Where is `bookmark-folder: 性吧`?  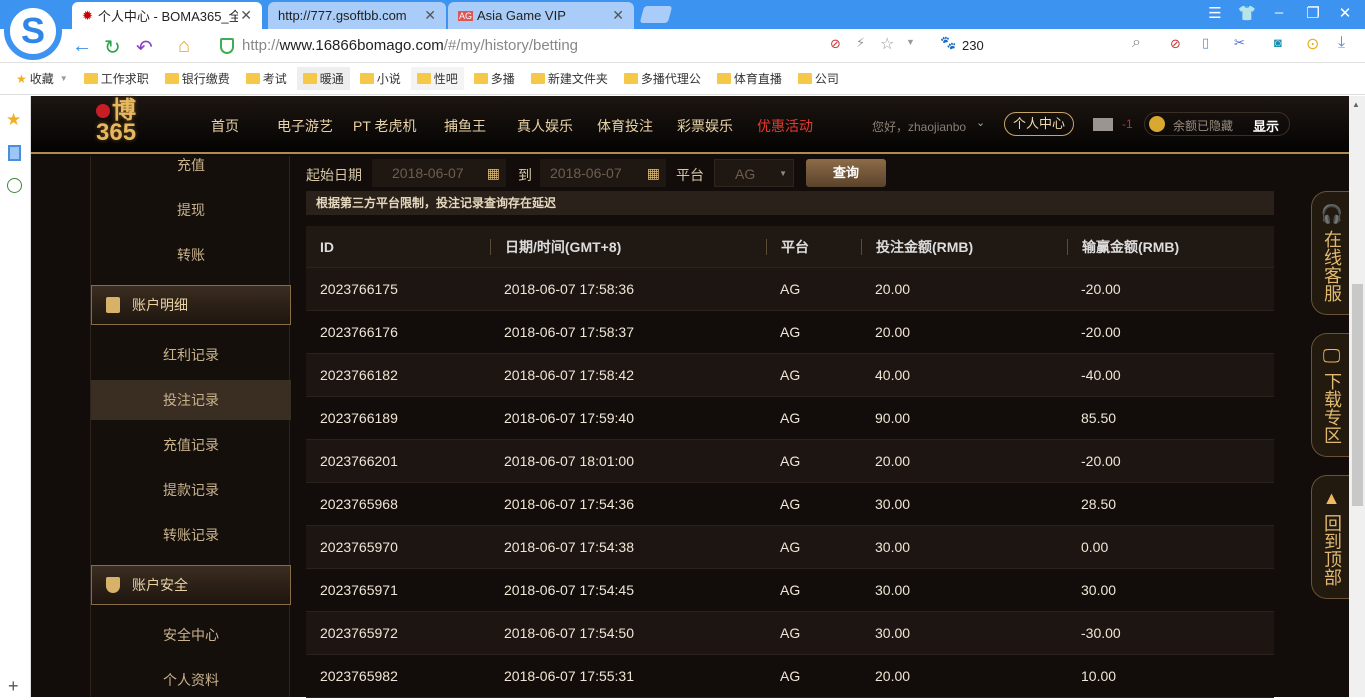
bookmark-folder: 性吧 is located at coordinates (437, 78).